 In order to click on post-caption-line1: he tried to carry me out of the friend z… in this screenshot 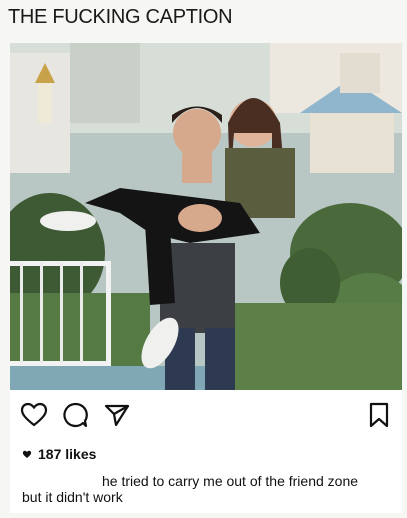, I will do `click(230, 481)`.